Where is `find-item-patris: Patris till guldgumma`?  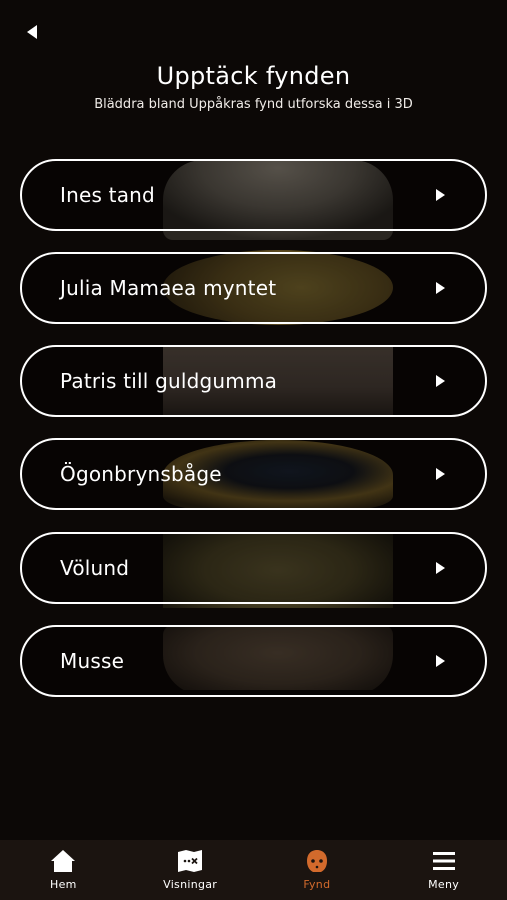 find-item-patris: Patris till guldgumma is located at coordinates (253, 381).